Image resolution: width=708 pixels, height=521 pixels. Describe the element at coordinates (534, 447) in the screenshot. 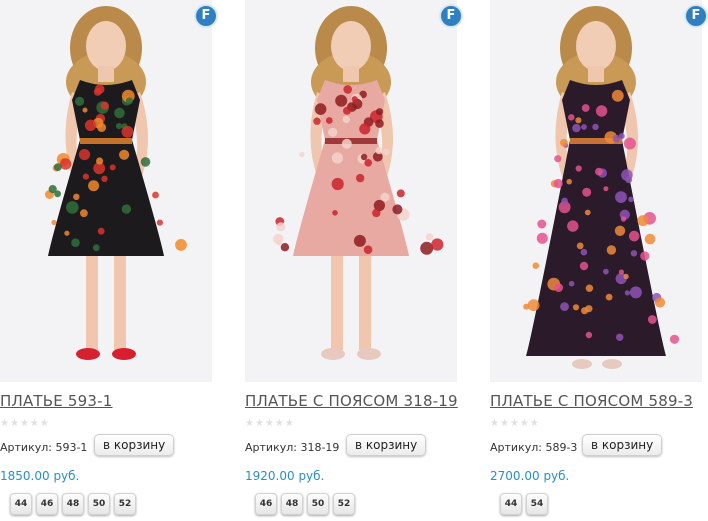

I see `product-sku: Артикул: 589-3` at that location.